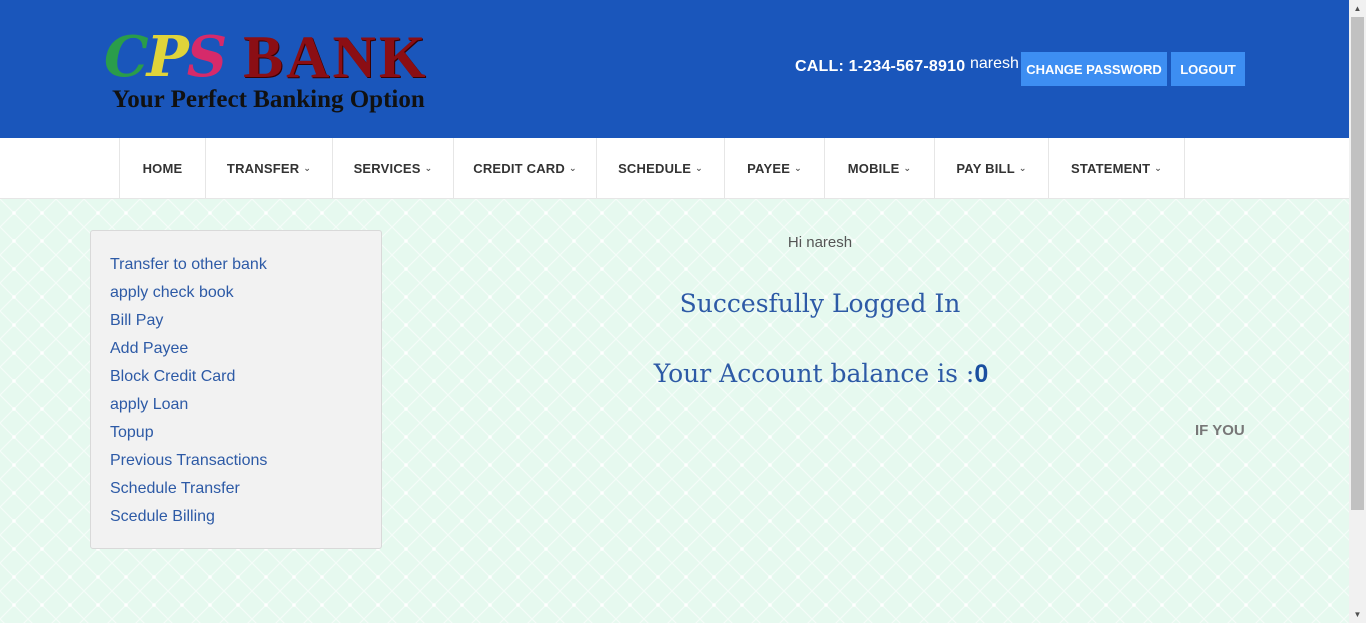 Image resolution: width=1366 pixels, height=623 pixels. I want to click on nav-item-credit-card: CREDIT CARD ⌄, so click(525, 168).